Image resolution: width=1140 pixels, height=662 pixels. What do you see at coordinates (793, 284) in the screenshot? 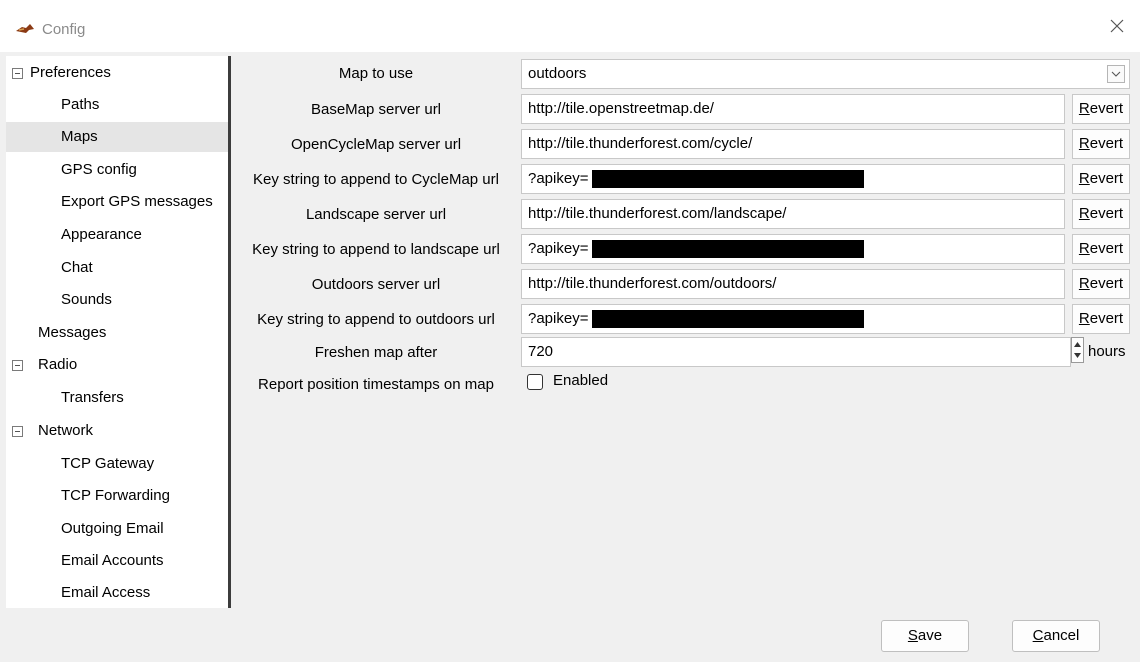
I see `outdoors-url-input: http://tile.thunderforest.com/outdoors/` at bounding box center [793, 284].